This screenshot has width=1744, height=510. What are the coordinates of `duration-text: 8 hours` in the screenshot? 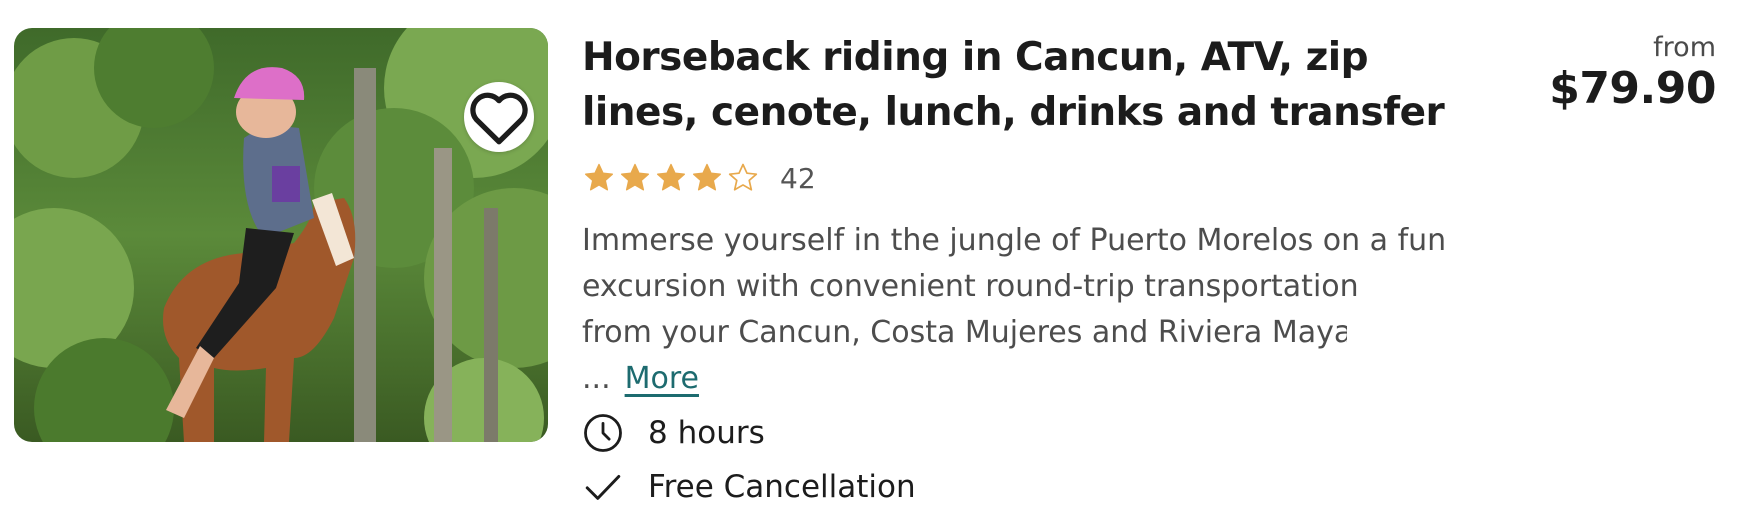 It's located at (706, 433).